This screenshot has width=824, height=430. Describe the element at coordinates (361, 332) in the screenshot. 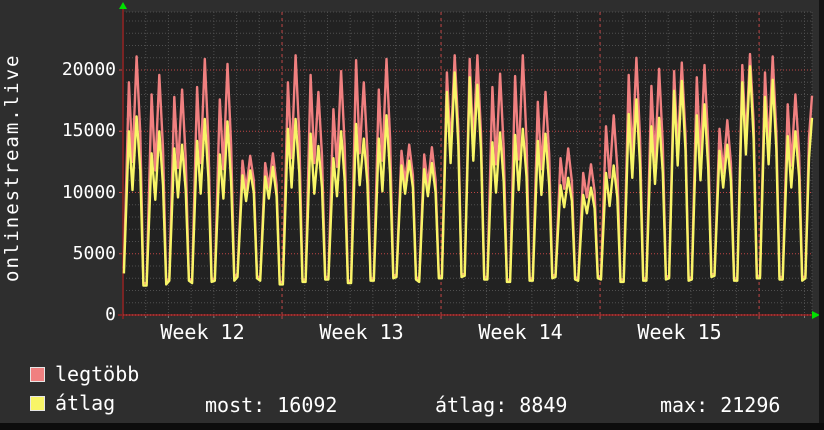

I see `x-tick-week-13: Week 13` at that location.